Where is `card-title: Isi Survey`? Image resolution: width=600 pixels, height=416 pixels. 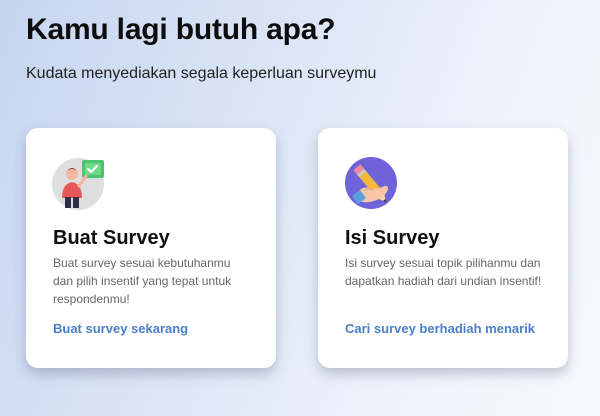
card-title: Isi Survey is located at coordinates (392, 238).